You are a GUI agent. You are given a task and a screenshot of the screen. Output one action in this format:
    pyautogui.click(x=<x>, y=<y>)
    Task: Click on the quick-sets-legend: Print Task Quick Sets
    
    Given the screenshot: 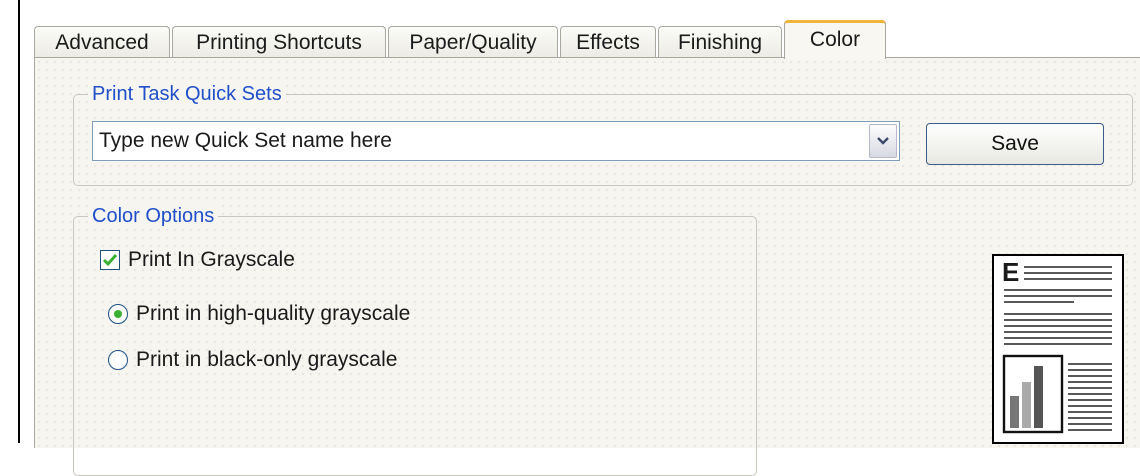 What is the action you would take?
    pyautogui.click(x=187, y=94)
    